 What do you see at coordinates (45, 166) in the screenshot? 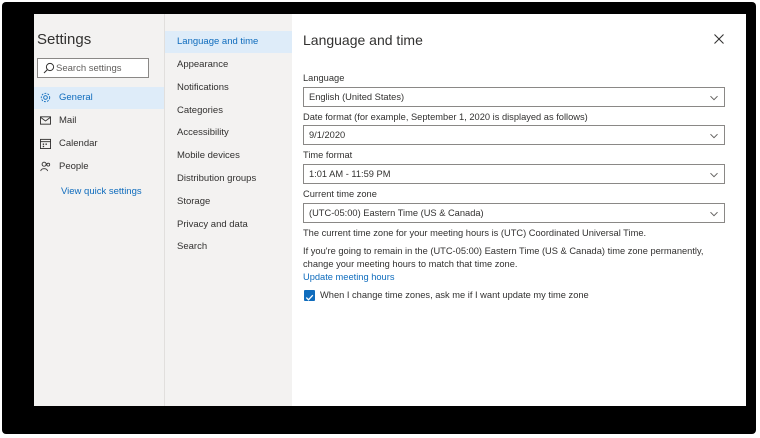
I see `people-icon` at bounding box center [45, 166].